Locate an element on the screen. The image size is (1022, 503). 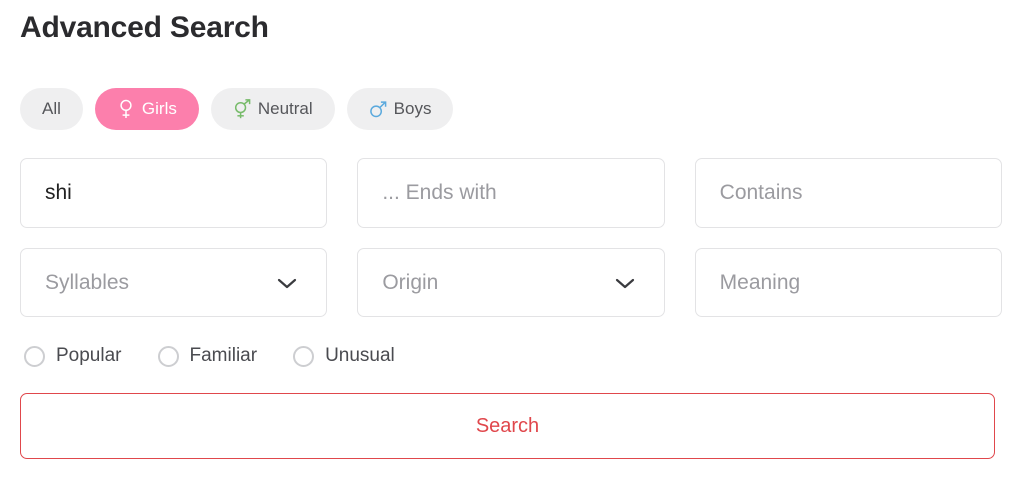
radio-familiar-label: Familiar is located at coordinates (223, 355).